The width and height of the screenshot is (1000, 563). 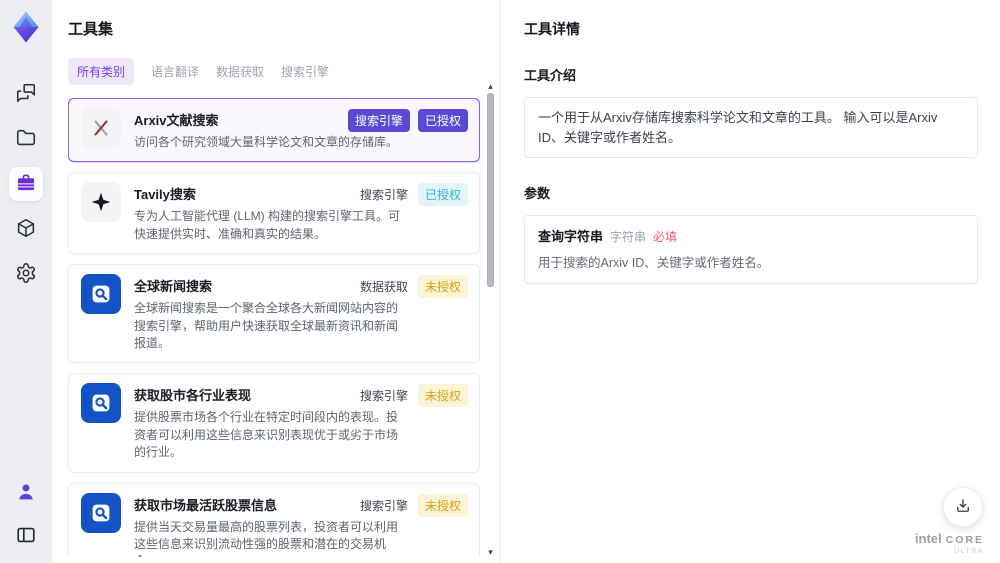 I want to click on params-heading: 参数, so click(x=537, y=193).